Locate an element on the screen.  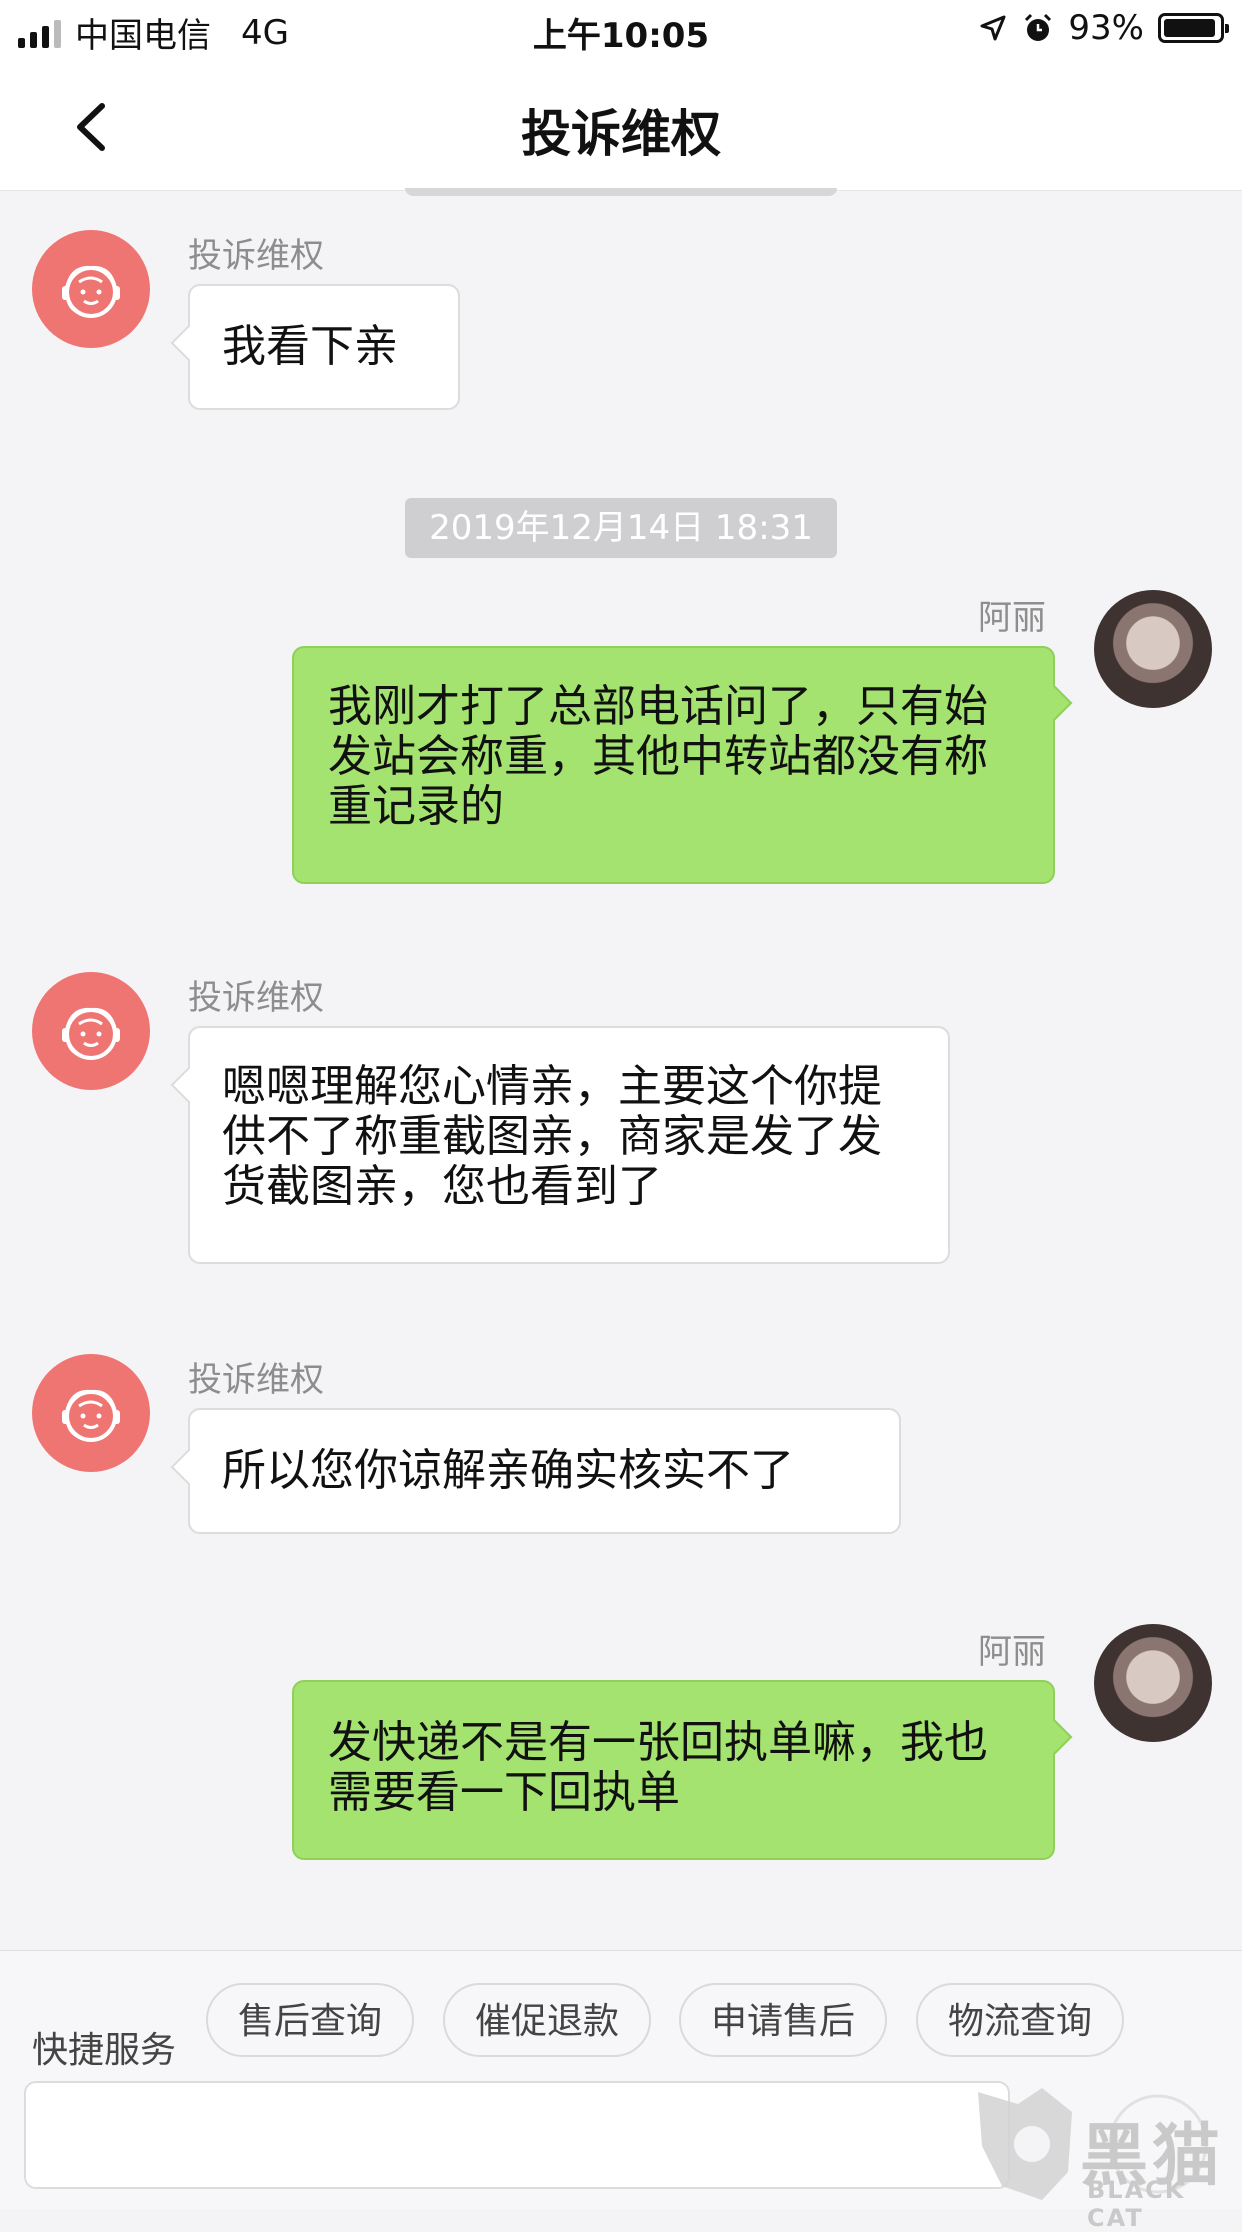
message-bubble-outgoing: 我刚才打了总部电话问了，只有始发站会称重，其他中转站都没有称重记录的 is located at coordinates (673, 765).